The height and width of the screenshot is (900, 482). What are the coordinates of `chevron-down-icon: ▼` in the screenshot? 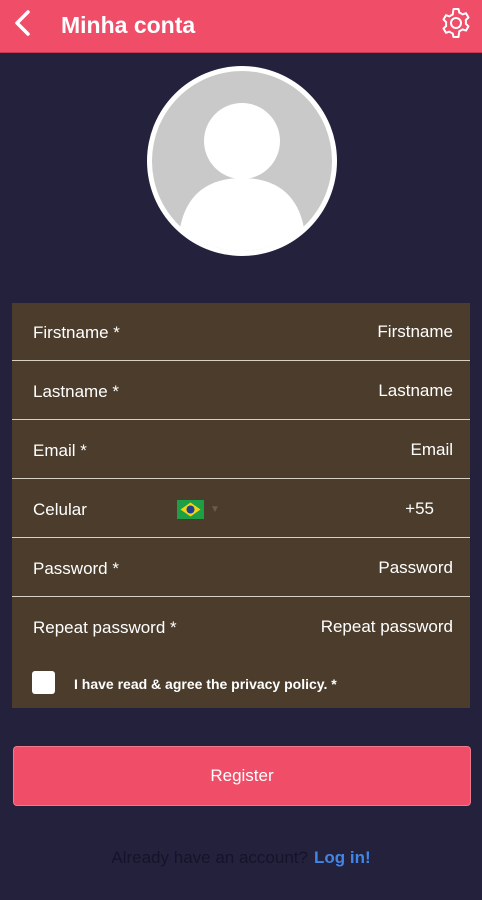 It's located at (215, 509).